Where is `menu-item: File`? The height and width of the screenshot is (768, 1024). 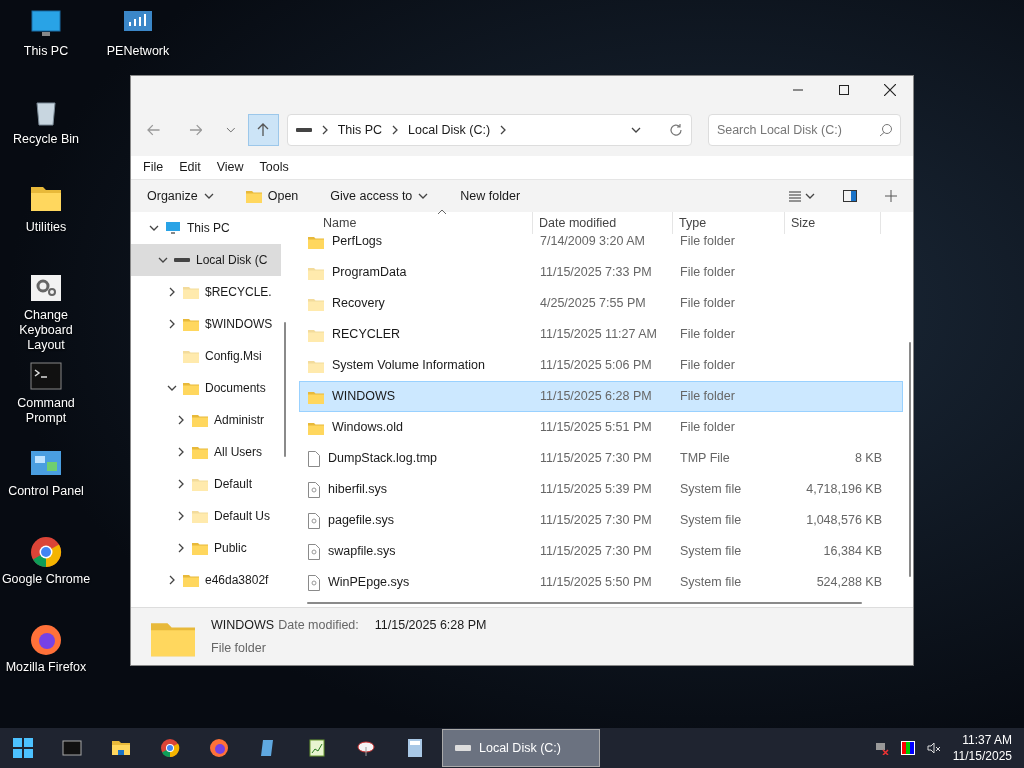
menu-item: File is located at coordinates (153, 167).